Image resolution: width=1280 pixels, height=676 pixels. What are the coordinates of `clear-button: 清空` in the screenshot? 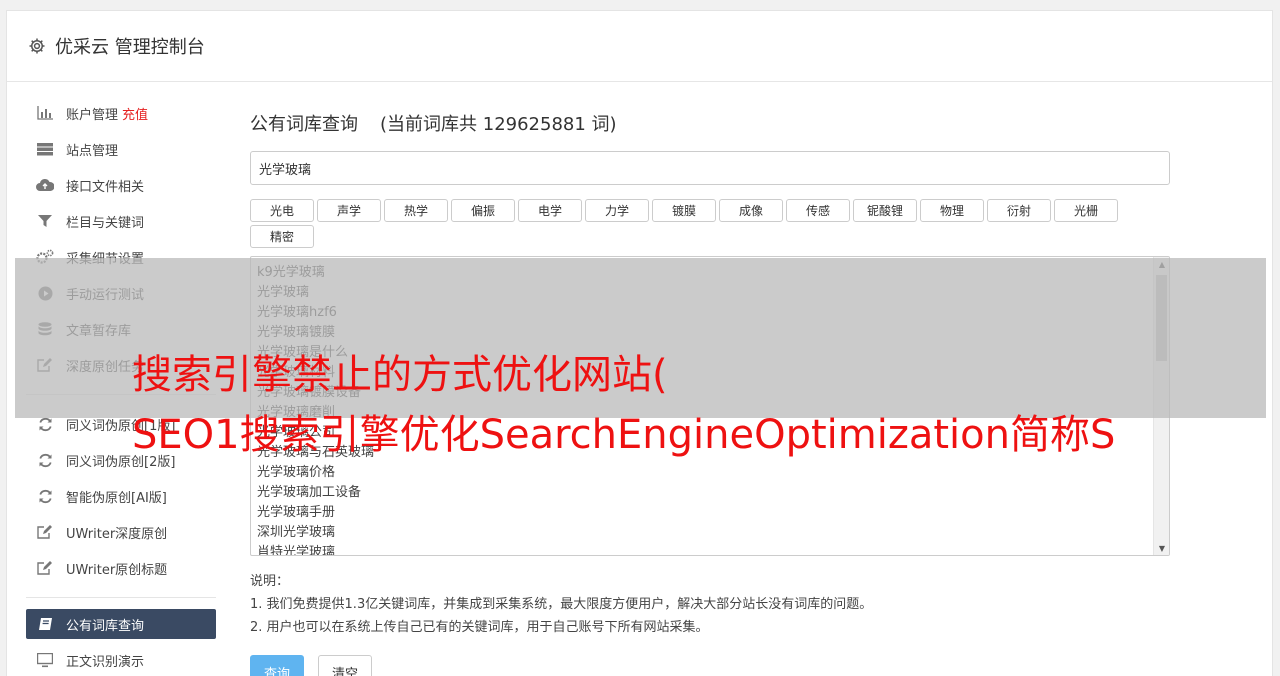 It's located at (345, 665).